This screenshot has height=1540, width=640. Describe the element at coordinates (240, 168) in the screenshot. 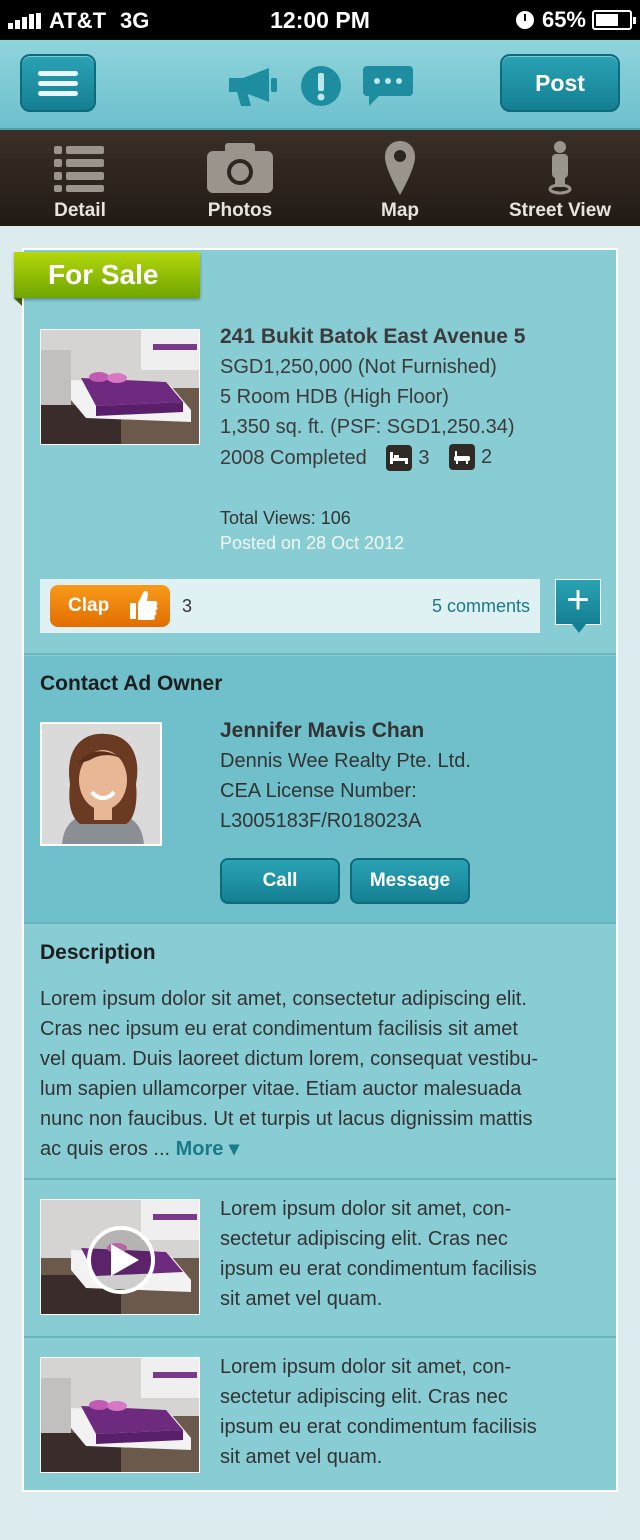

I see `camera-icon` at that location.